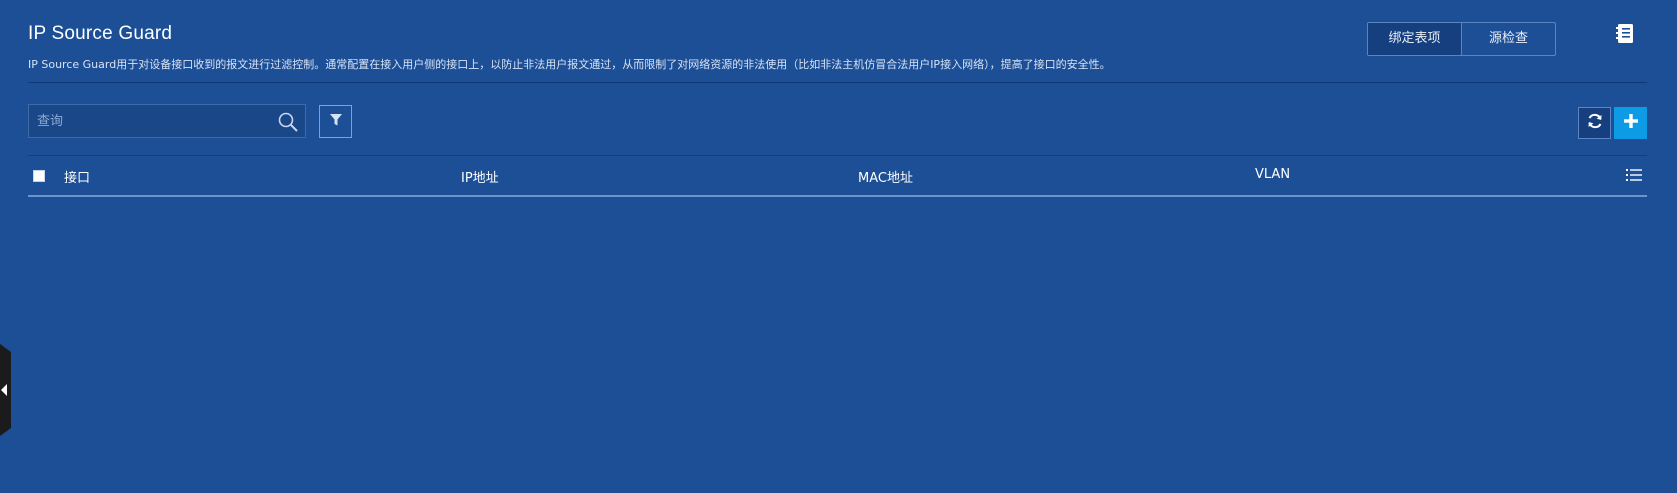  I want to click on add-button, so click(1630, 123).